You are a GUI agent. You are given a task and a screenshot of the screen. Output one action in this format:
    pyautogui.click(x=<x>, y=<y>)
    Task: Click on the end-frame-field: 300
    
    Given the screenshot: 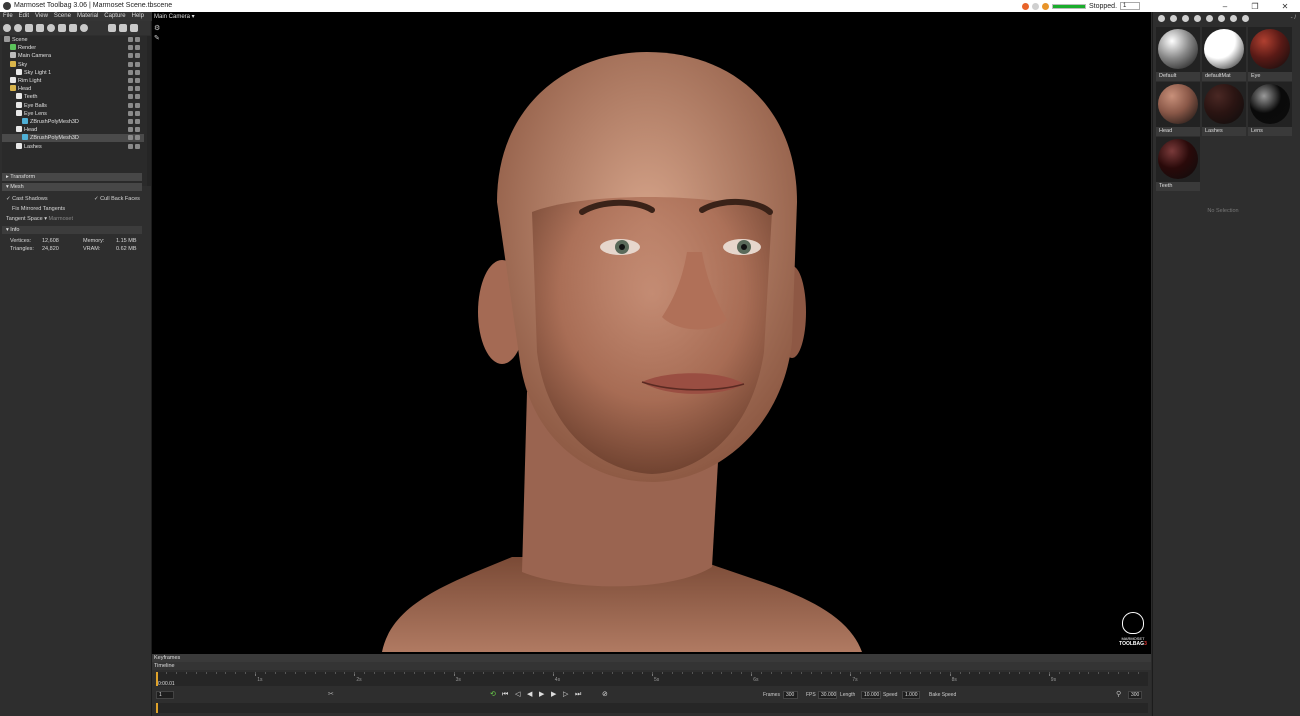 What is the action you would take?
    pyautogui.click(x=1135, y=695)
    